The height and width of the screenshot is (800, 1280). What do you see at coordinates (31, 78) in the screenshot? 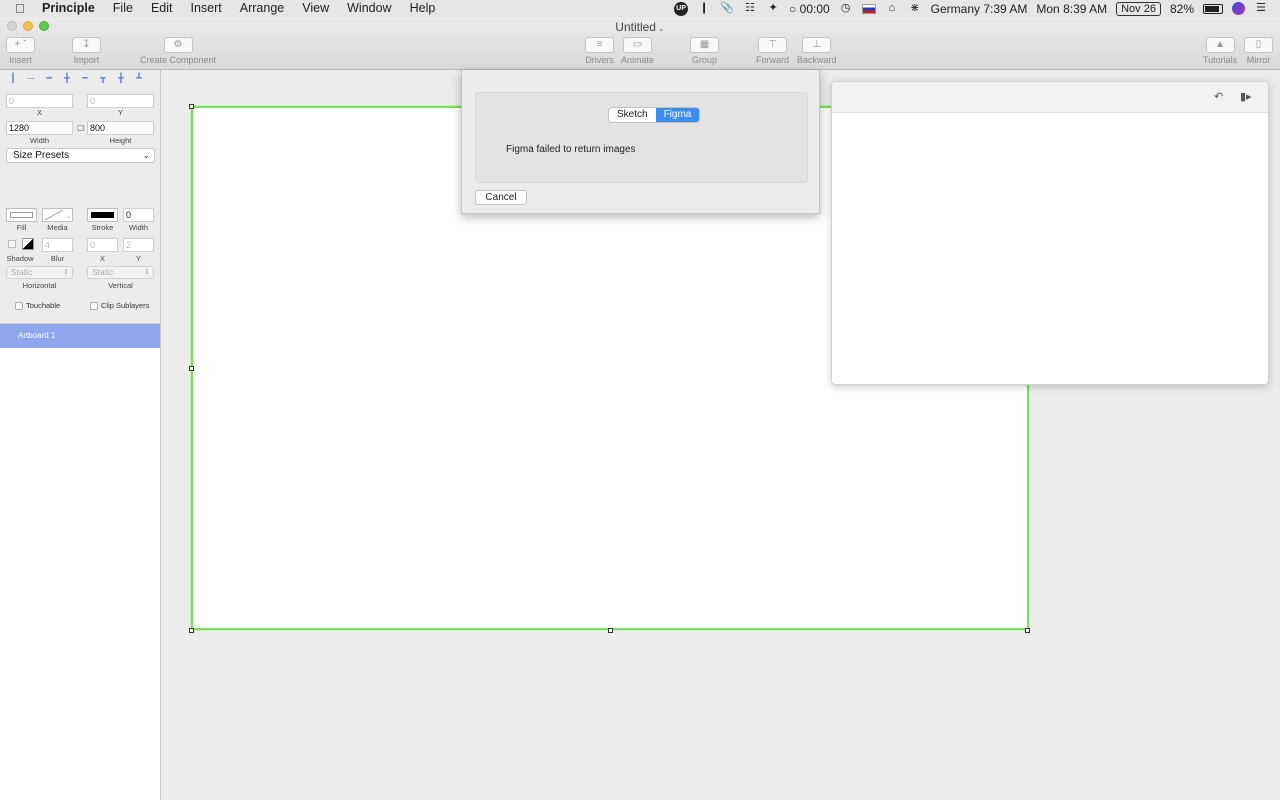
I see `distribute-horizontal-icon: ─` at bounding box center [31, 78].